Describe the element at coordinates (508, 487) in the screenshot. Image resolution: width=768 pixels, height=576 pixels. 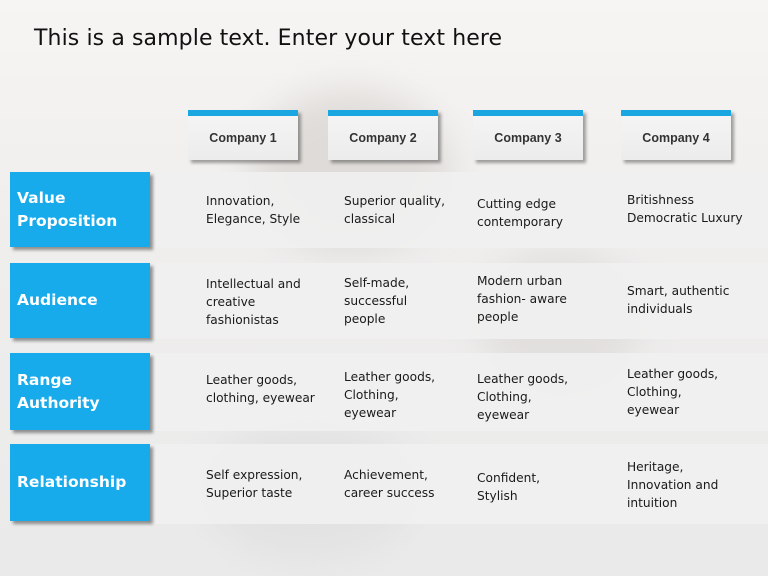
I see `table-cell: Confident, Stylish` at that location.